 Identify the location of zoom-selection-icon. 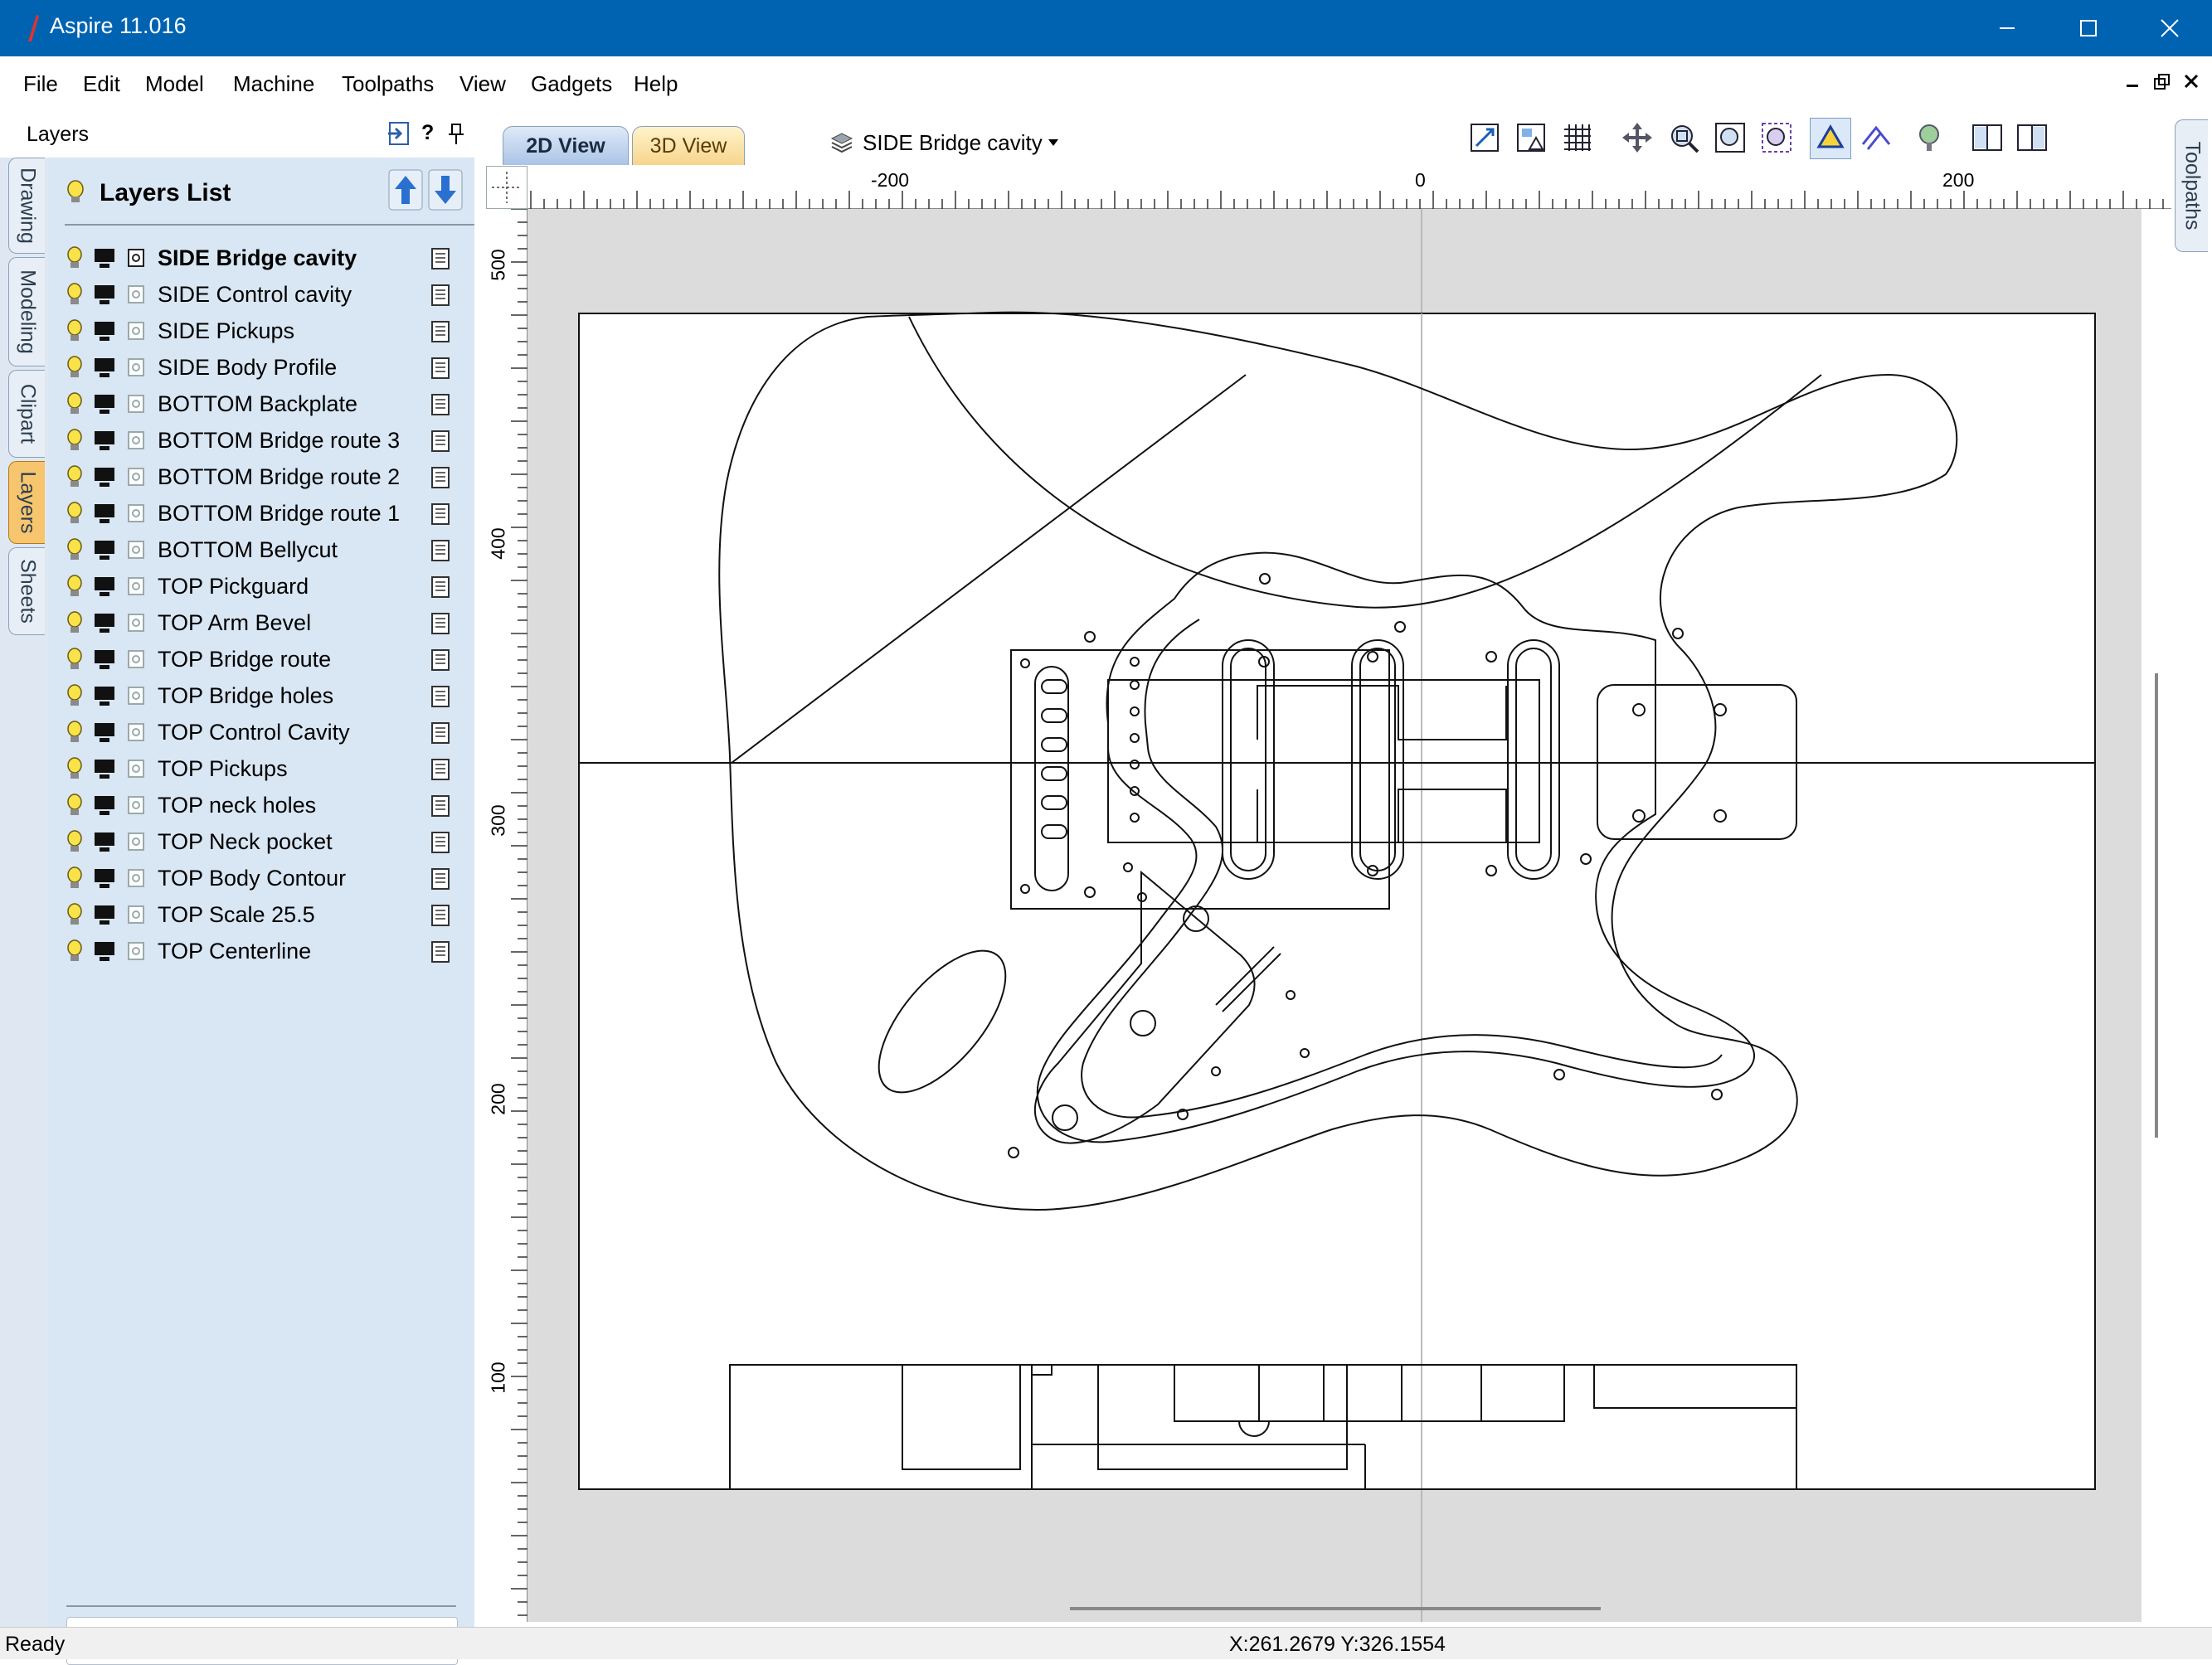
(1776, 138).